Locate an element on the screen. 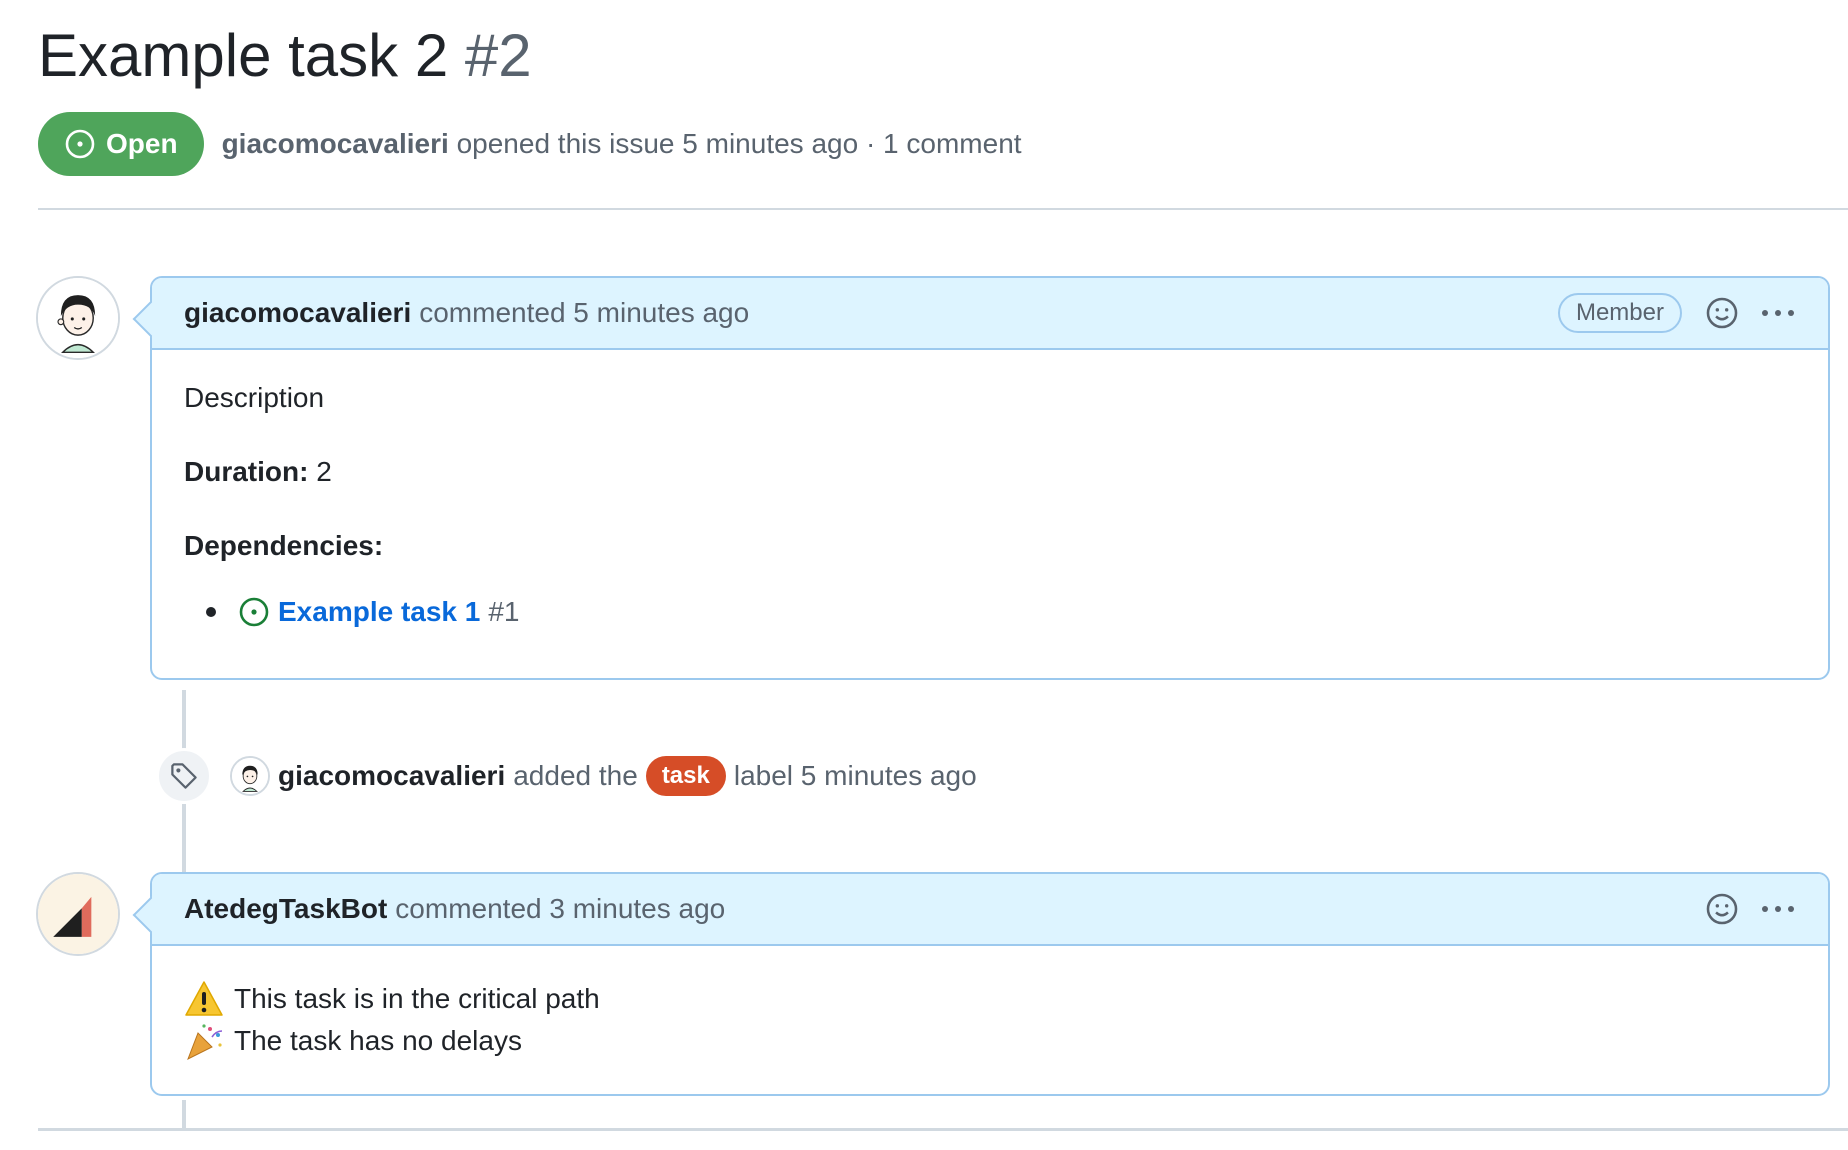 The image size is (1848, 1150). issue-state-label: Open is located at coordinates (142, 143).